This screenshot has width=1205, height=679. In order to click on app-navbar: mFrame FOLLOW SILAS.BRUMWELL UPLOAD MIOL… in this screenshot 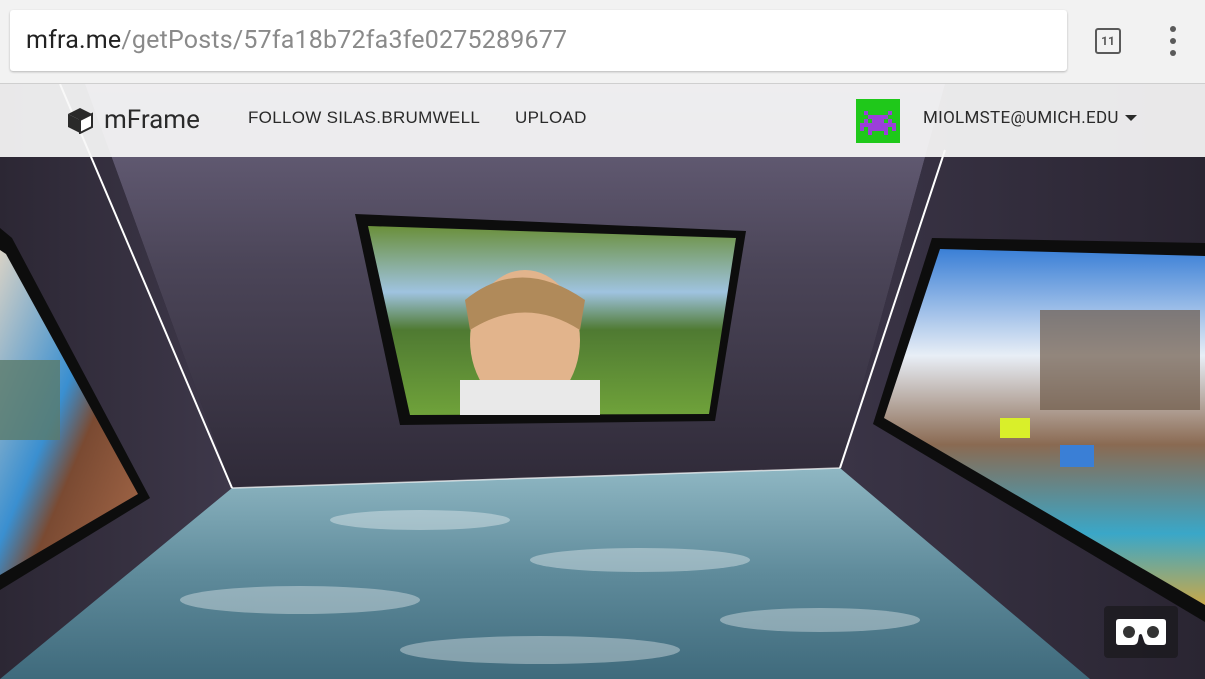, I will do `click(602, 120)`.